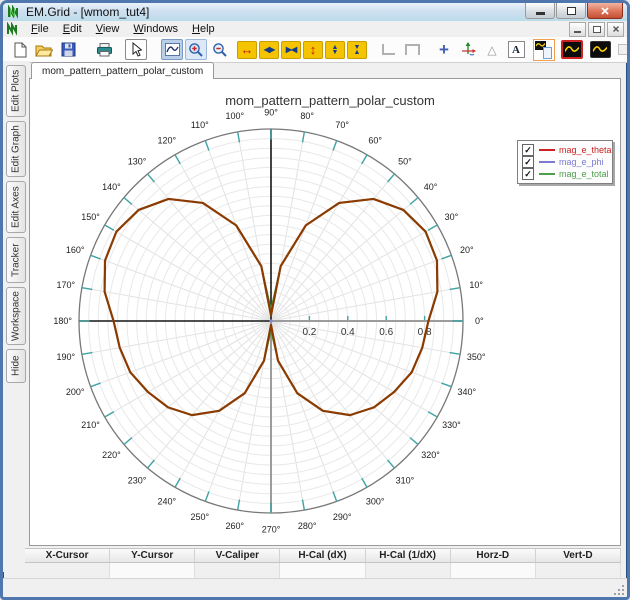  I want to click on legend-label: mag_e_total, so click(584, 174).